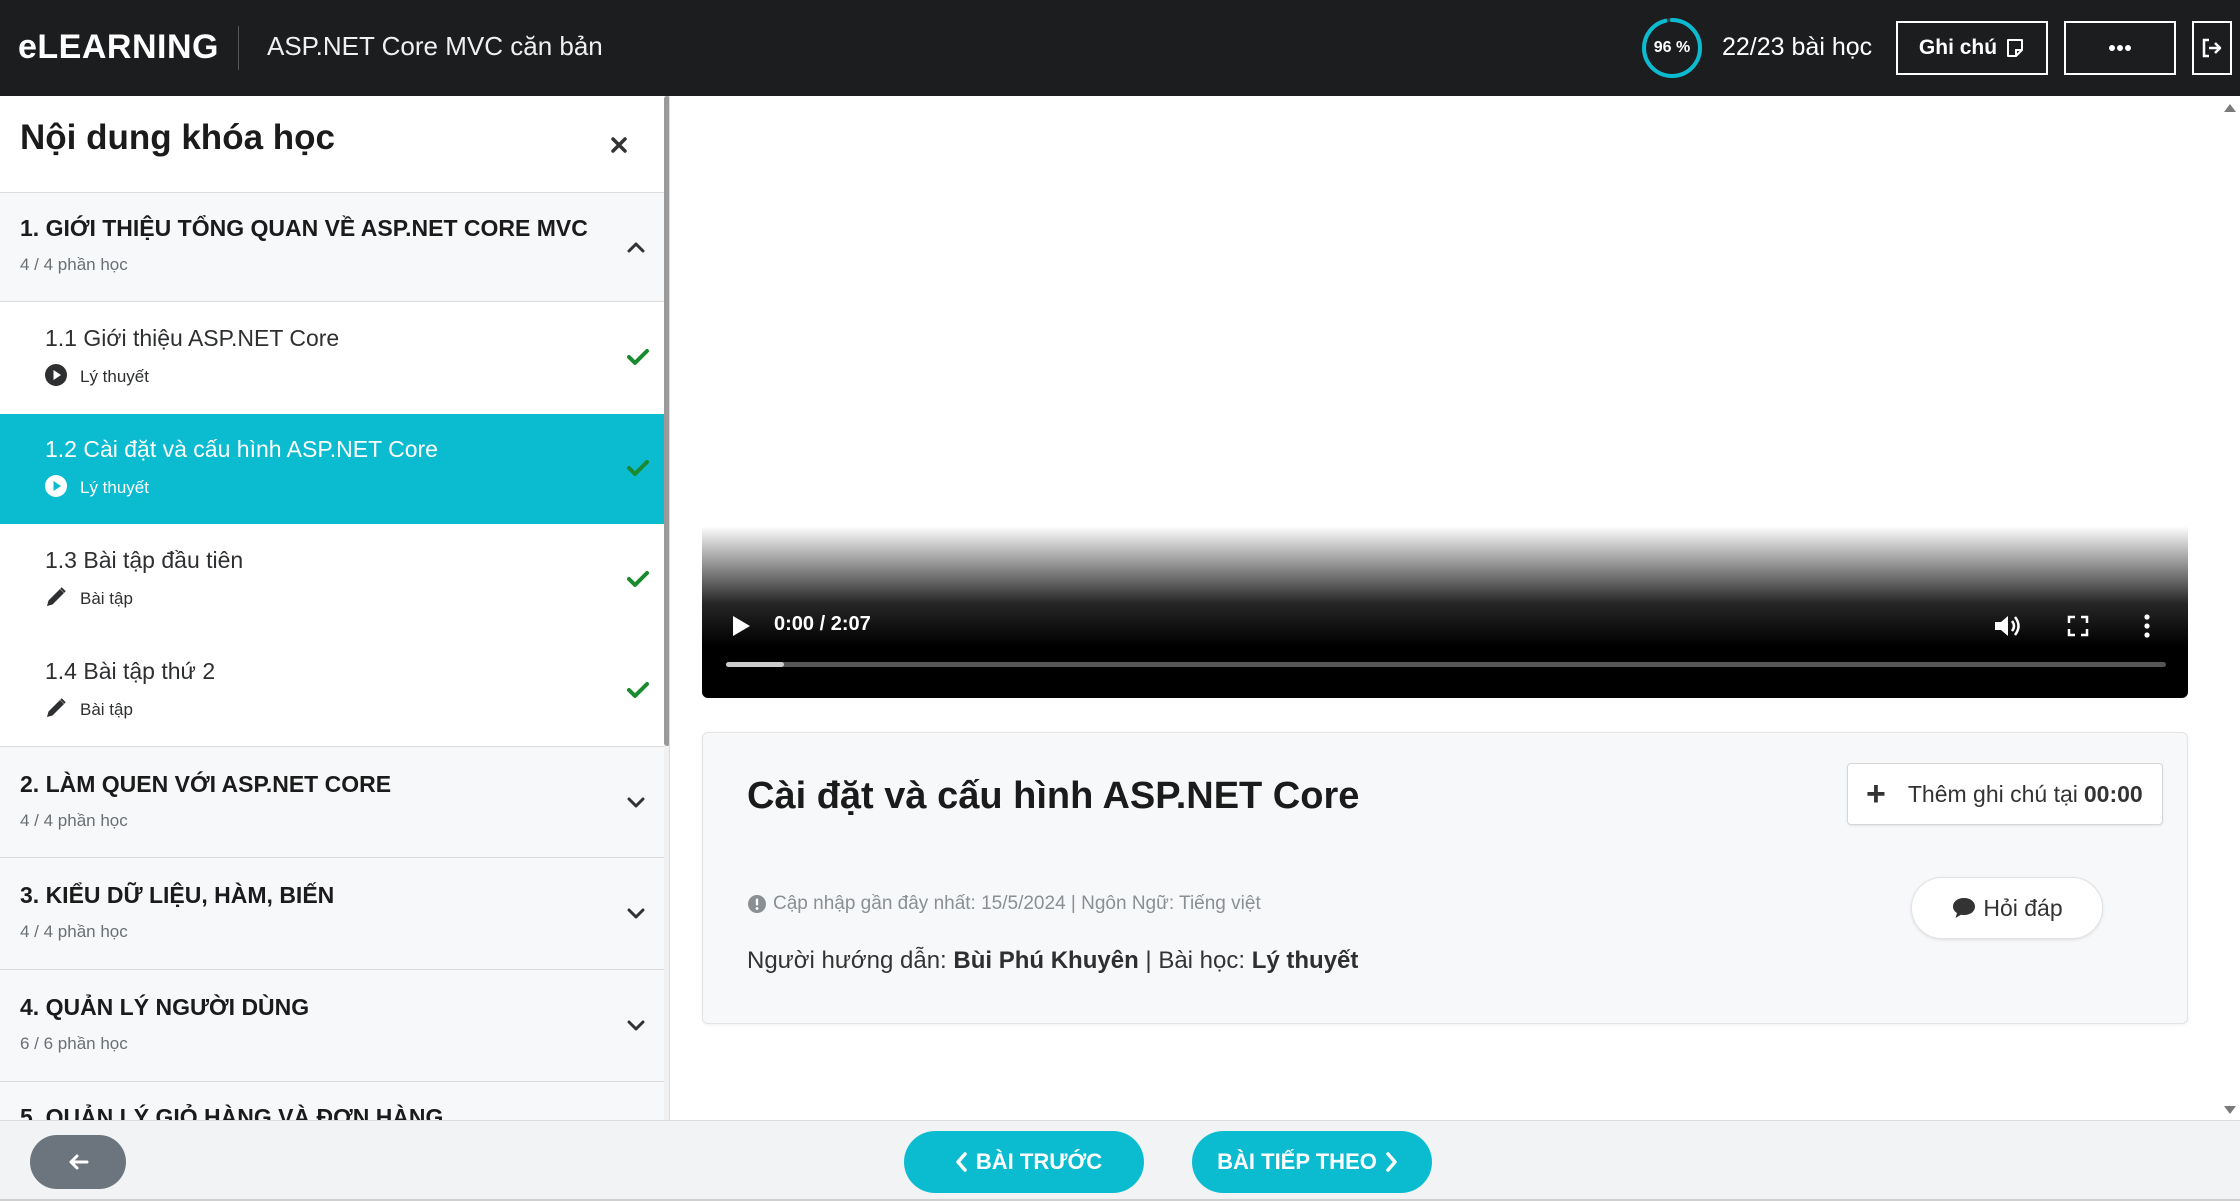  What do you see at coordinates (636, 247) in the screenshot?
I see `chevron-up-icon` at bounding box center [636, 247].